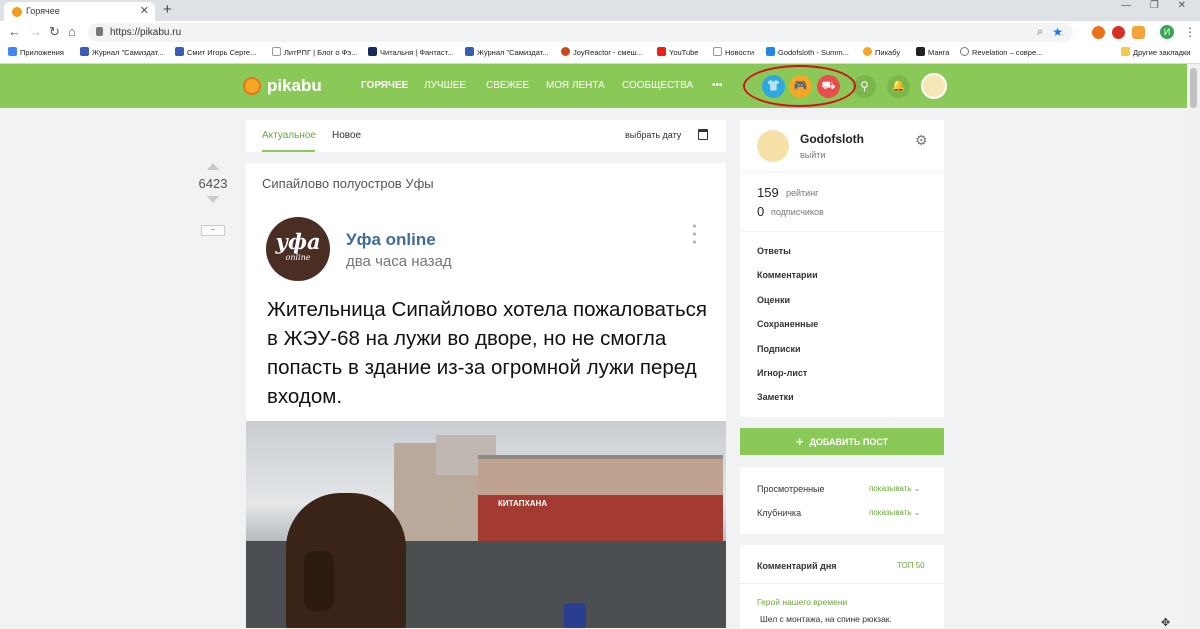 The width and height of the screenshot is (1200, 629). Describe the element at coordinates (252, 86) in the screenshot. I see `logo-icon` at that location.